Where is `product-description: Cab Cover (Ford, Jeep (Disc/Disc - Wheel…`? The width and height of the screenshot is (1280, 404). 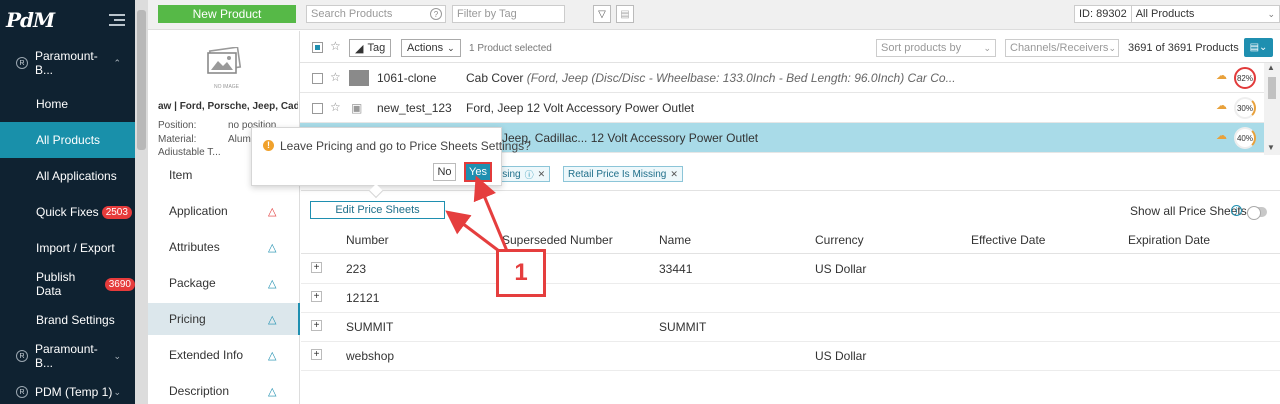 product-description: Cab Cover (Ford, Jeep (Disc/Disc - Wheel… is located at coordinates (711, 78).